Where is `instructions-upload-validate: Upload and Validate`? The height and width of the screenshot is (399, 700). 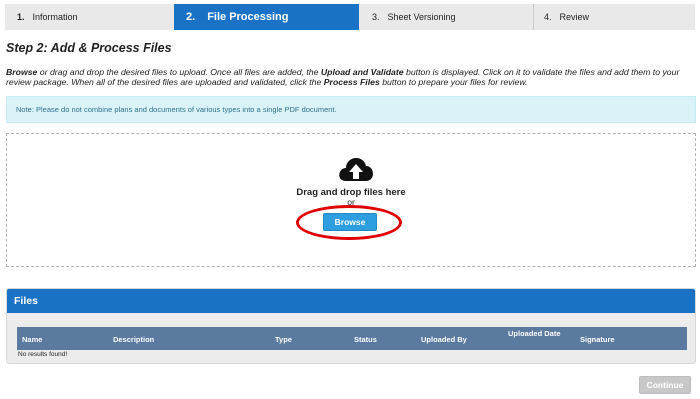
instructions-upload-validate: Upload and Validate is located at coordinates (362, 72).